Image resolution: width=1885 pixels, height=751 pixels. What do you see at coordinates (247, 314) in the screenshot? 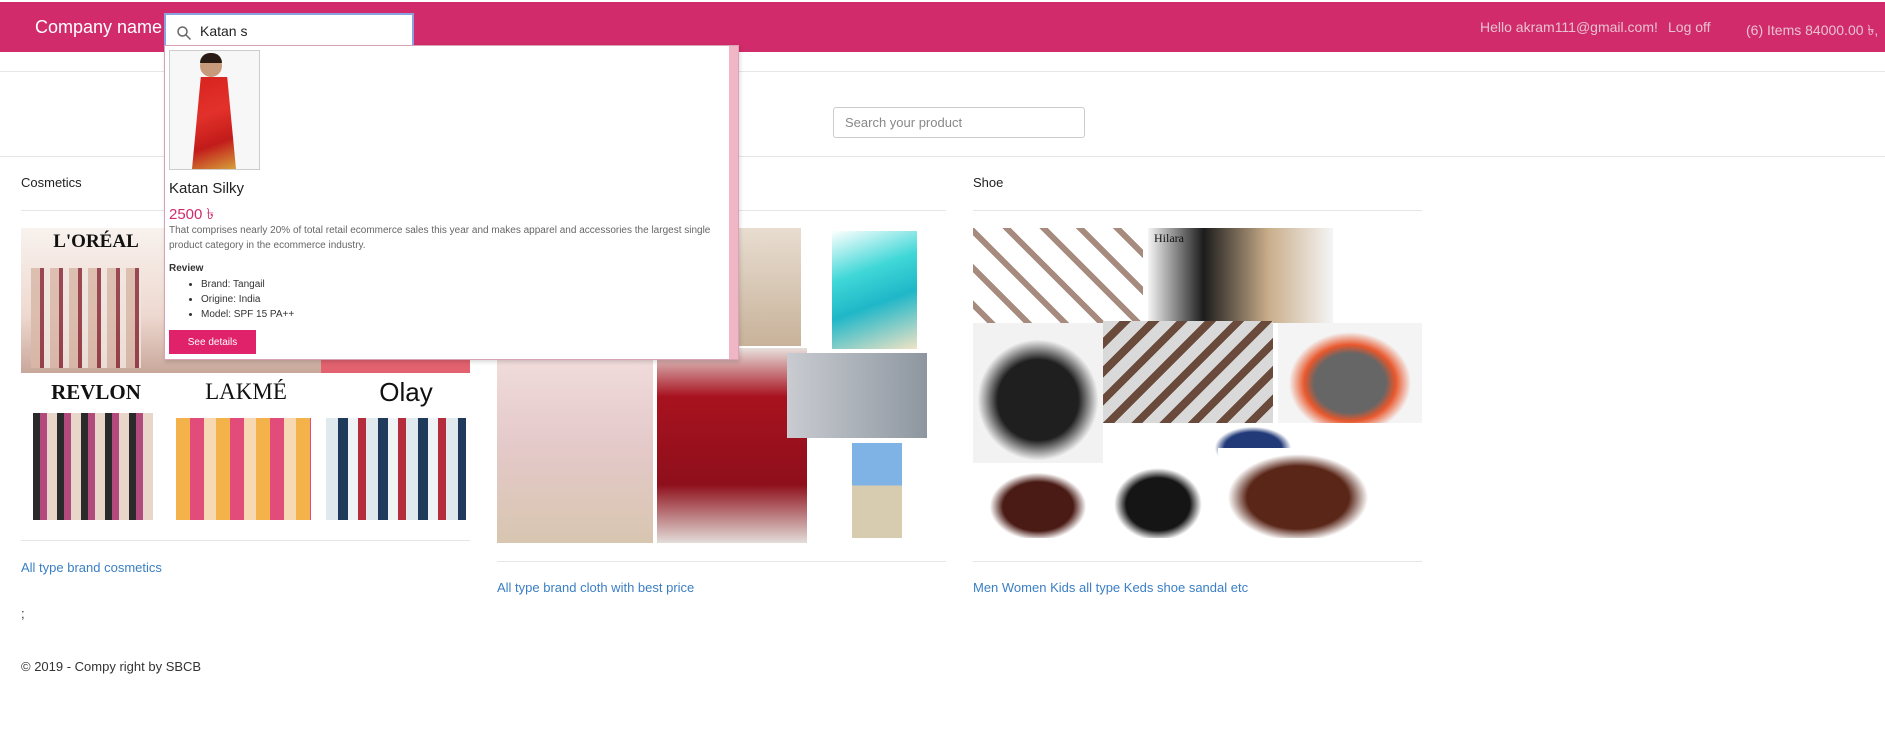
I see `spec-item: Model: SPF 15 PA++` at bounding box center [247, 314].